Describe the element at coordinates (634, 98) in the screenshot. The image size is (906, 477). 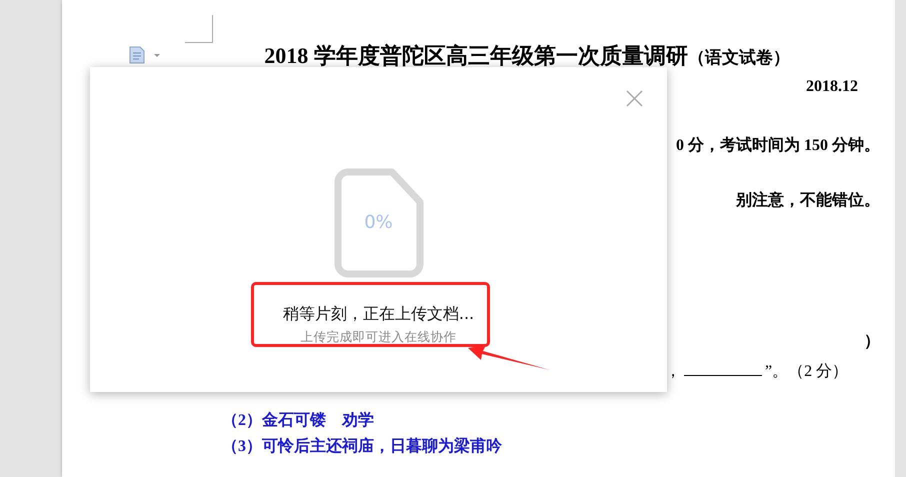
I see `close-icon` at that location.